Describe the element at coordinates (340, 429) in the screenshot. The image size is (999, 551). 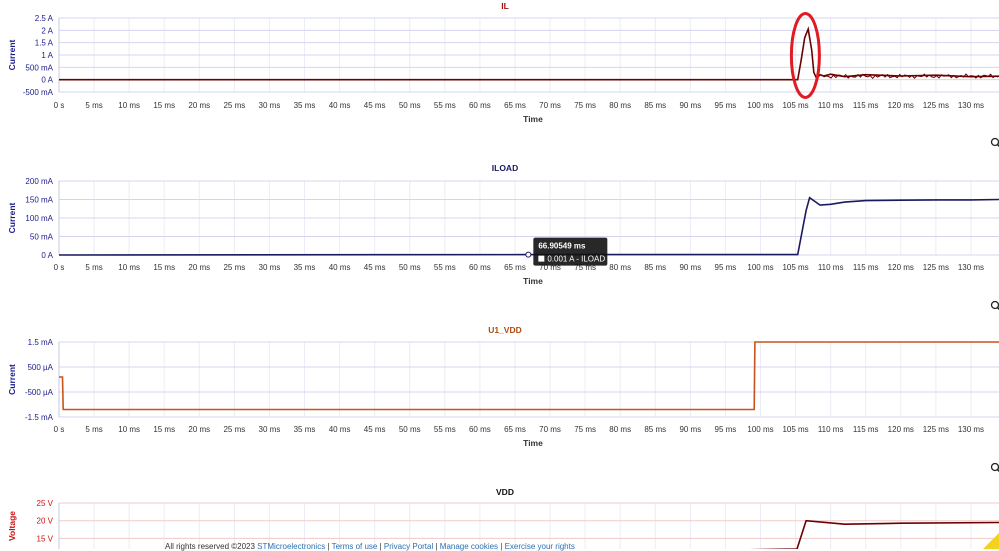
I see `x-tick-label: 40 ms` at that location.